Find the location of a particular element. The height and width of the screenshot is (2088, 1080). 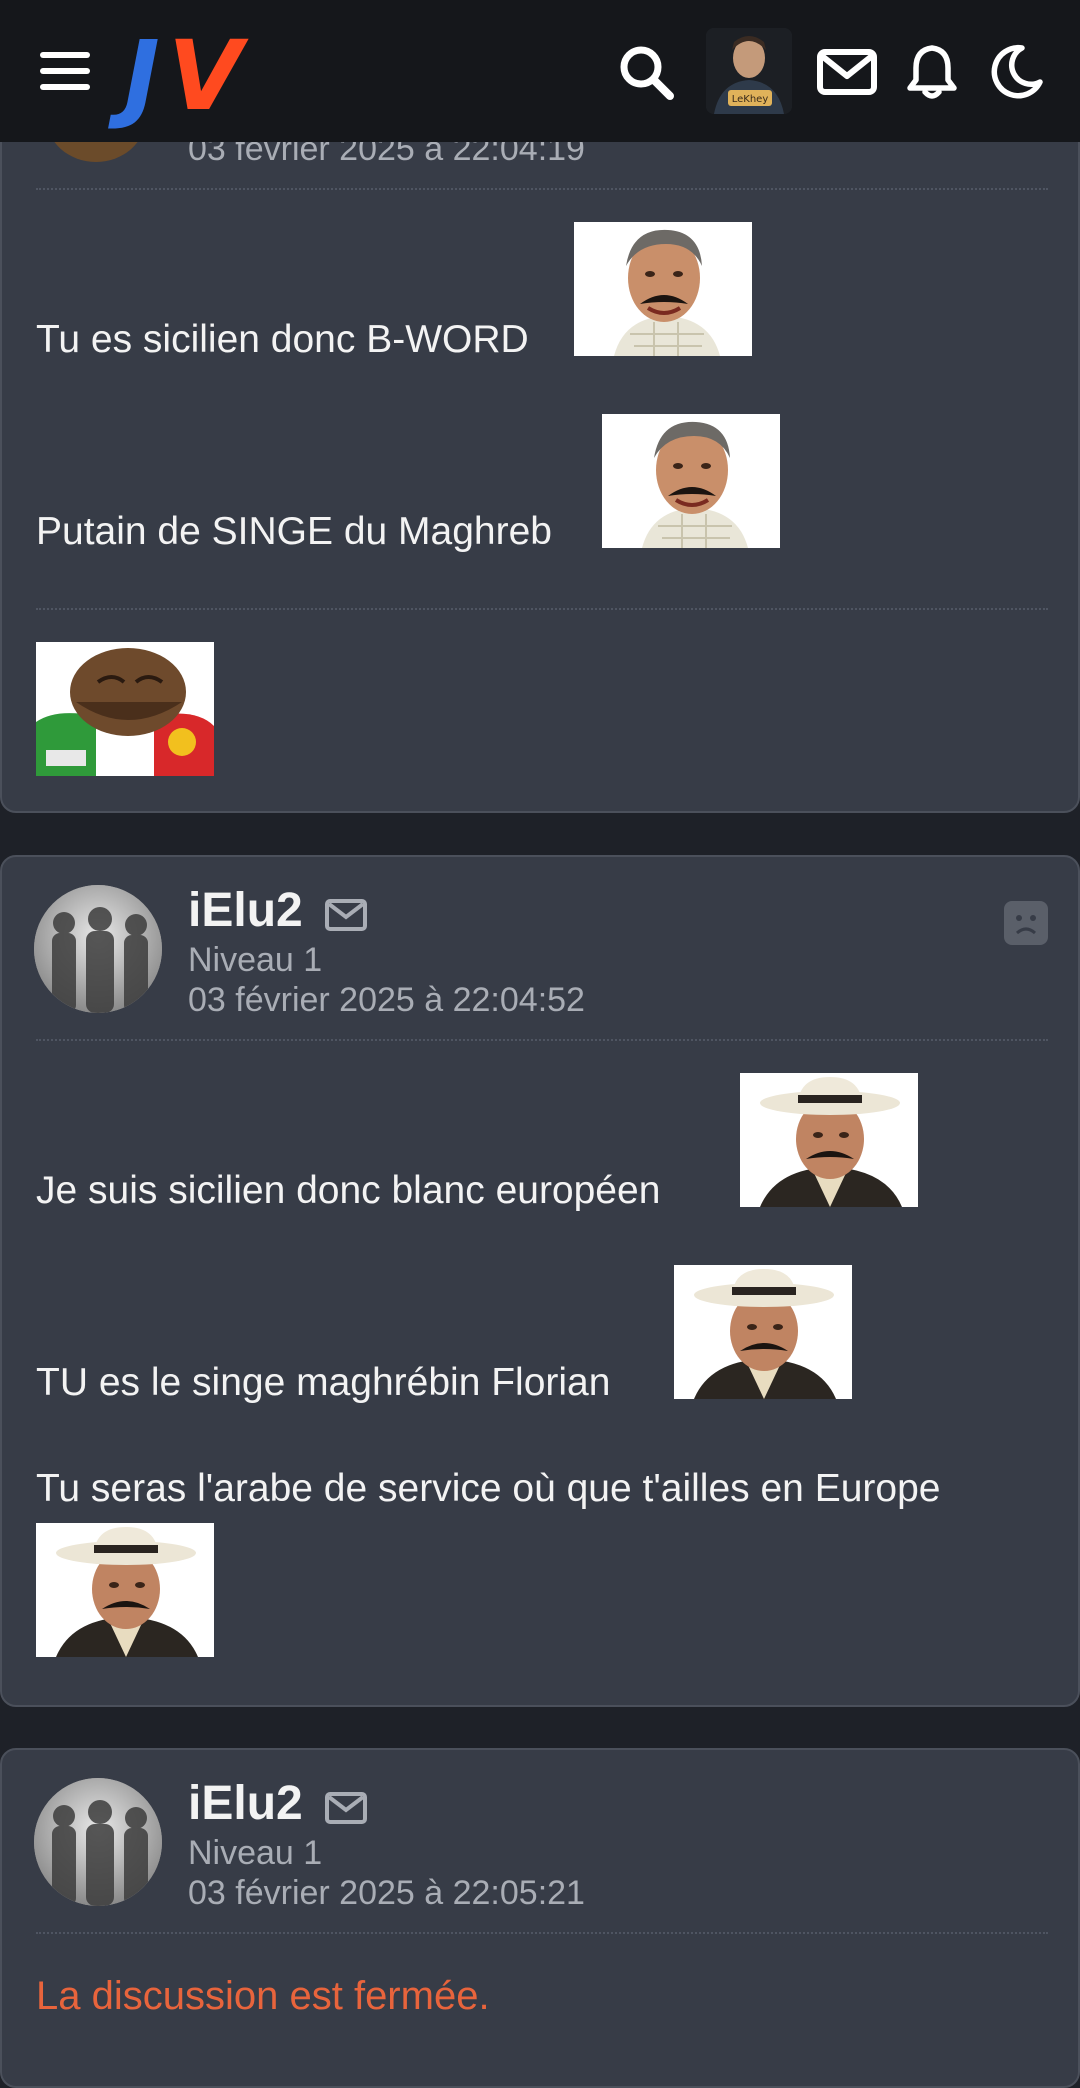

avatar-caption: LeKhey is located at coordinates (750, 99).